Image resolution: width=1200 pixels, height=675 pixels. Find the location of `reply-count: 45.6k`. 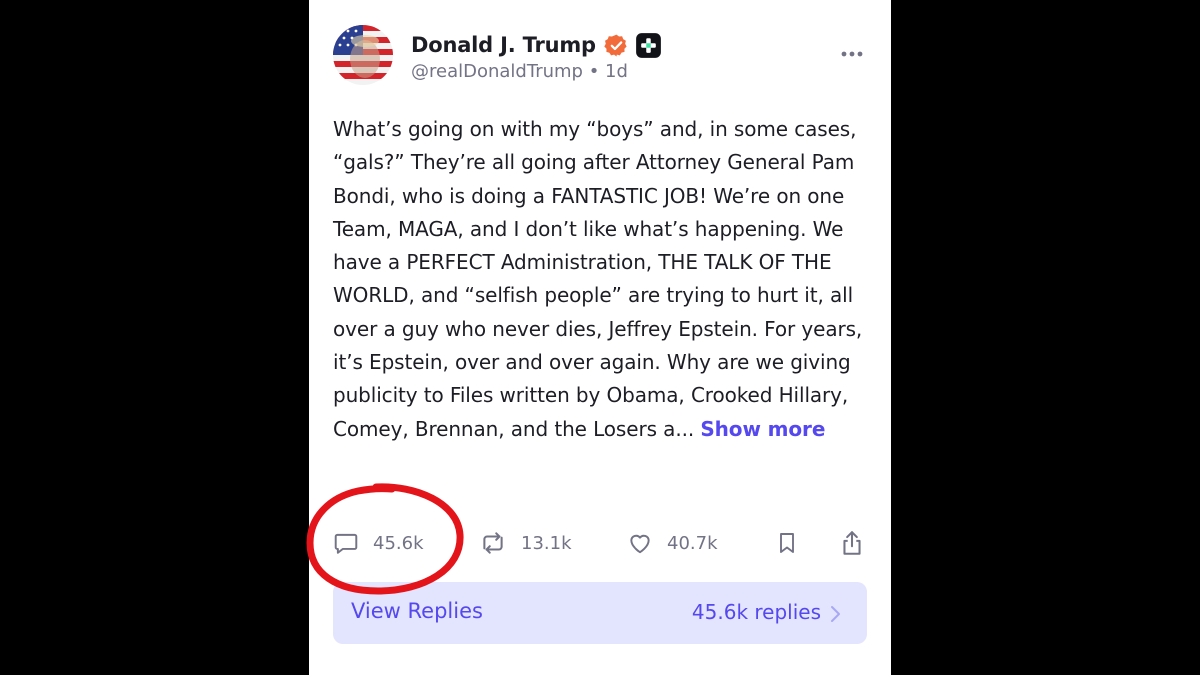

reply-count: 45.6k is located at coordinates (398, 543).